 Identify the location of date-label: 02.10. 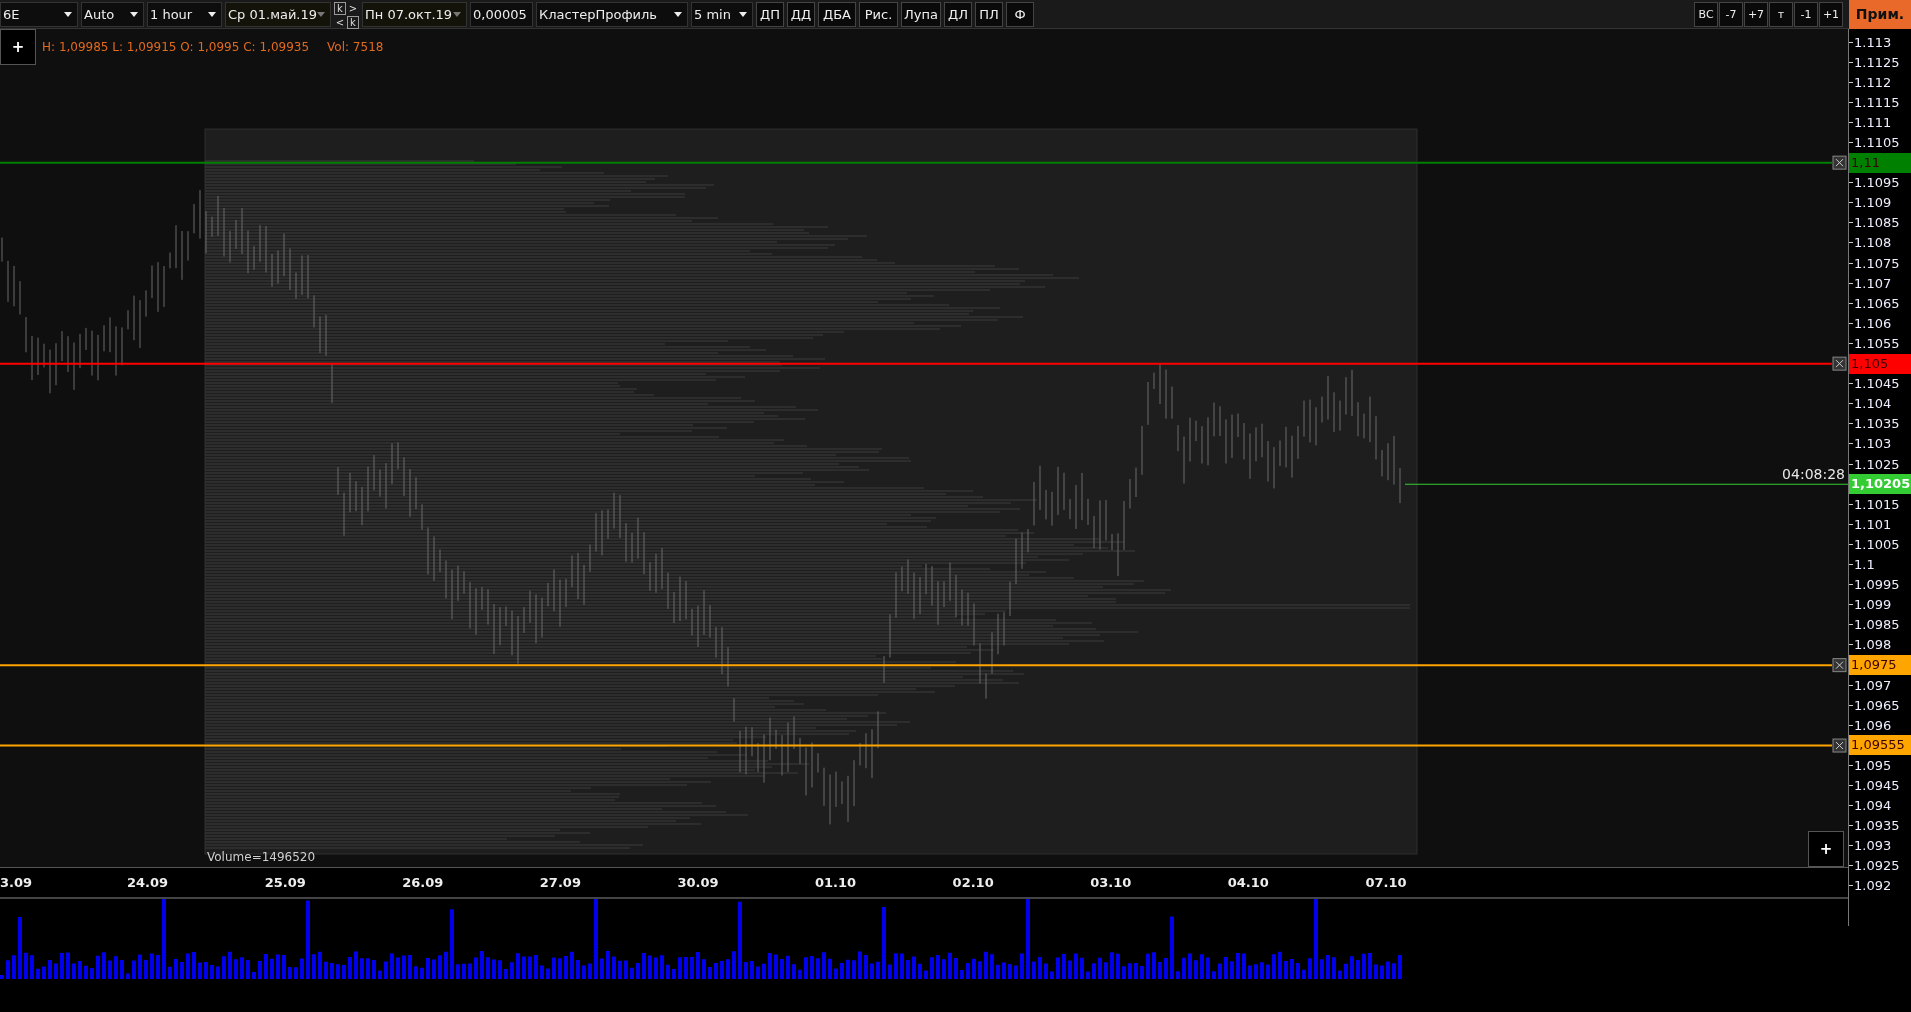
(973, 882).